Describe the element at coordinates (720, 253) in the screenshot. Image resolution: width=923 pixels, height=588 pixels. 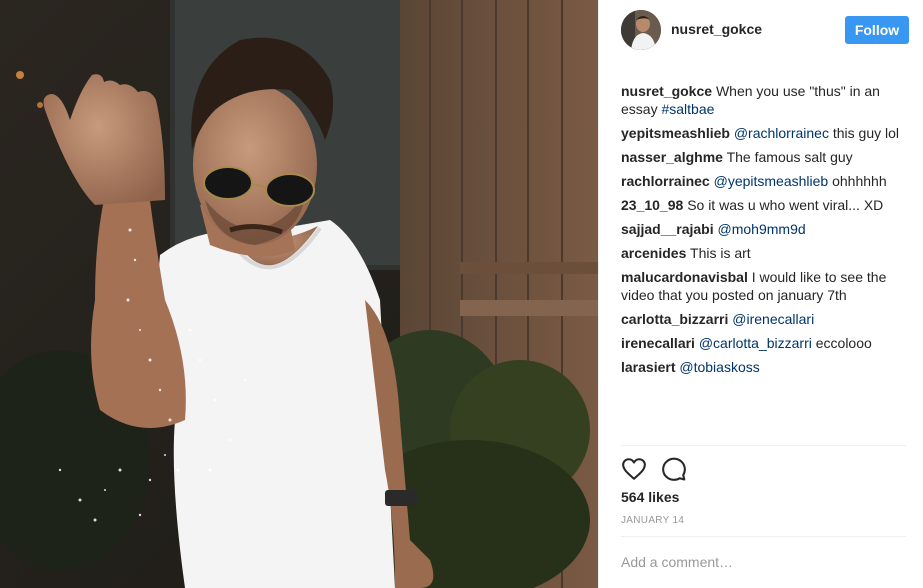
I see `comment-text: This is art` at that location.